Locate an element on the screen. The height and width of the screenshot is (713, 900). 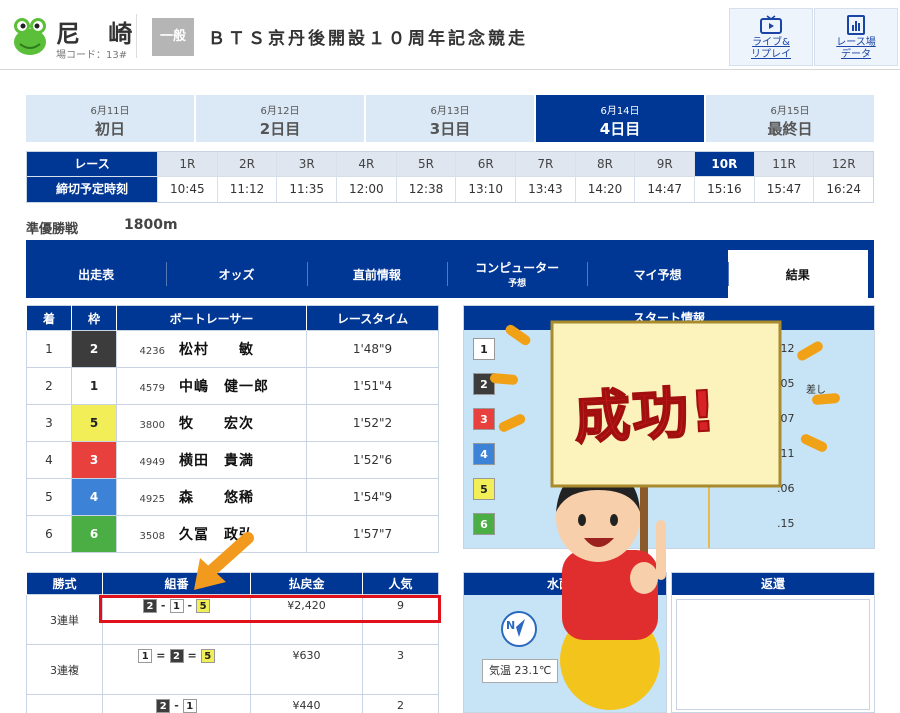
person-illustration is located at coordinates (611, 585).